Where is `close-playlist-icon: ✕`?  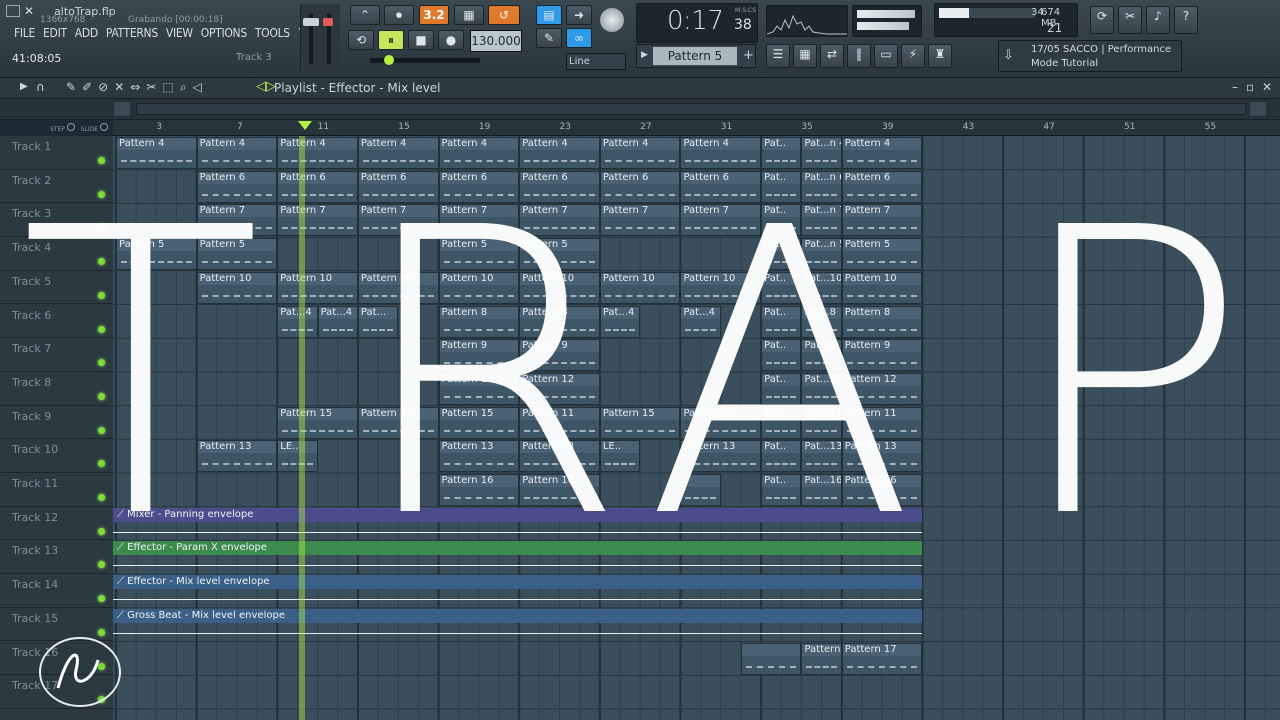 close-playlist-icon: ✕ is located at coordinates (1267, 87).